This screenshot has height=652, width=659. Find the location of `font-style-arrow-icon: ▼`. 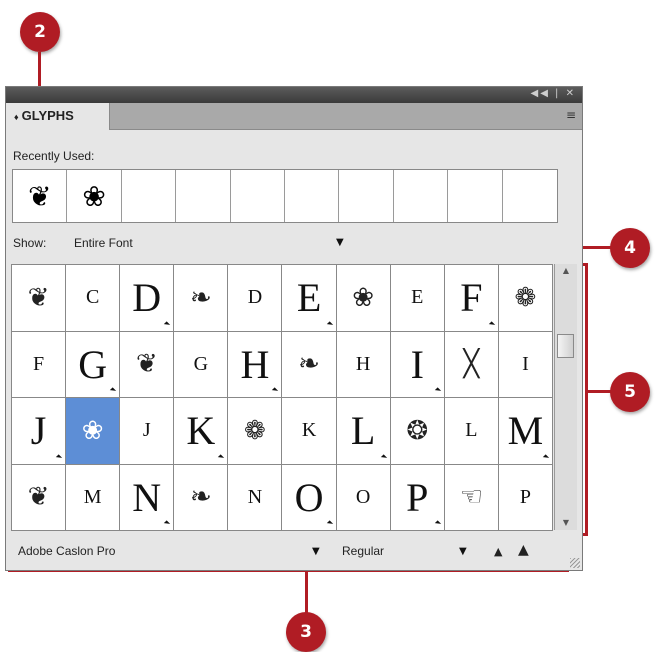

font-style-arrow-icon: ▼ is located at coordinates (463, 551).